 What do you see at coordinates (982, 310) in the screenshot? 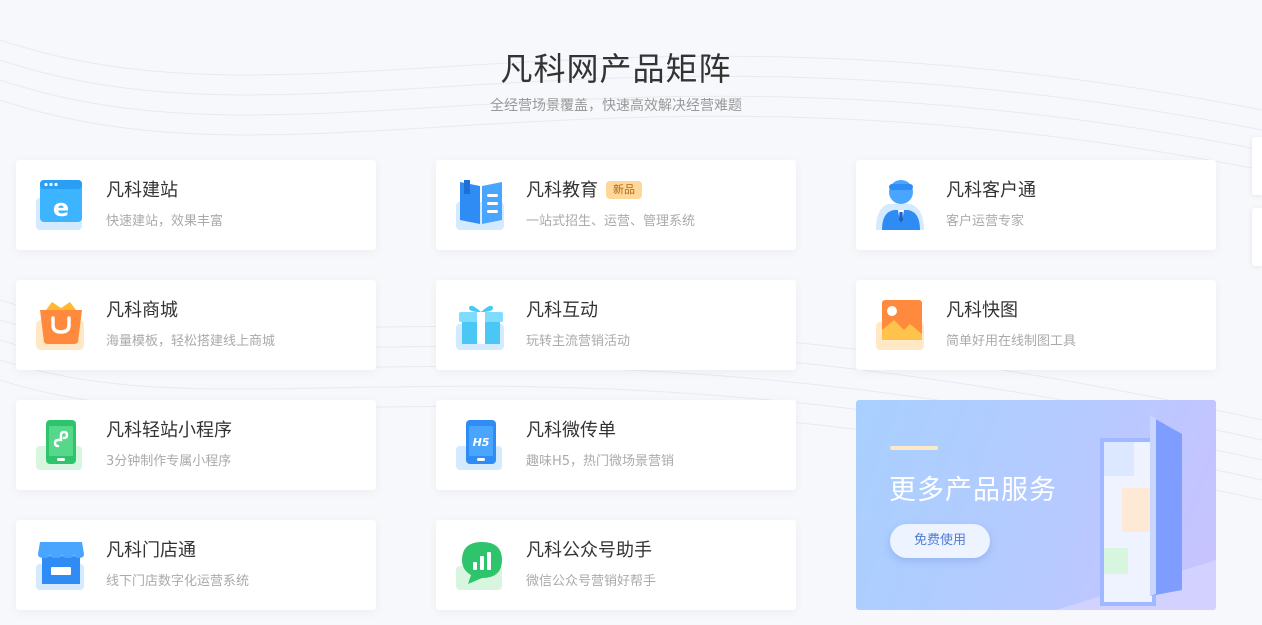
I see `product-name: 凡科快图` at bounding box center [982, 310].